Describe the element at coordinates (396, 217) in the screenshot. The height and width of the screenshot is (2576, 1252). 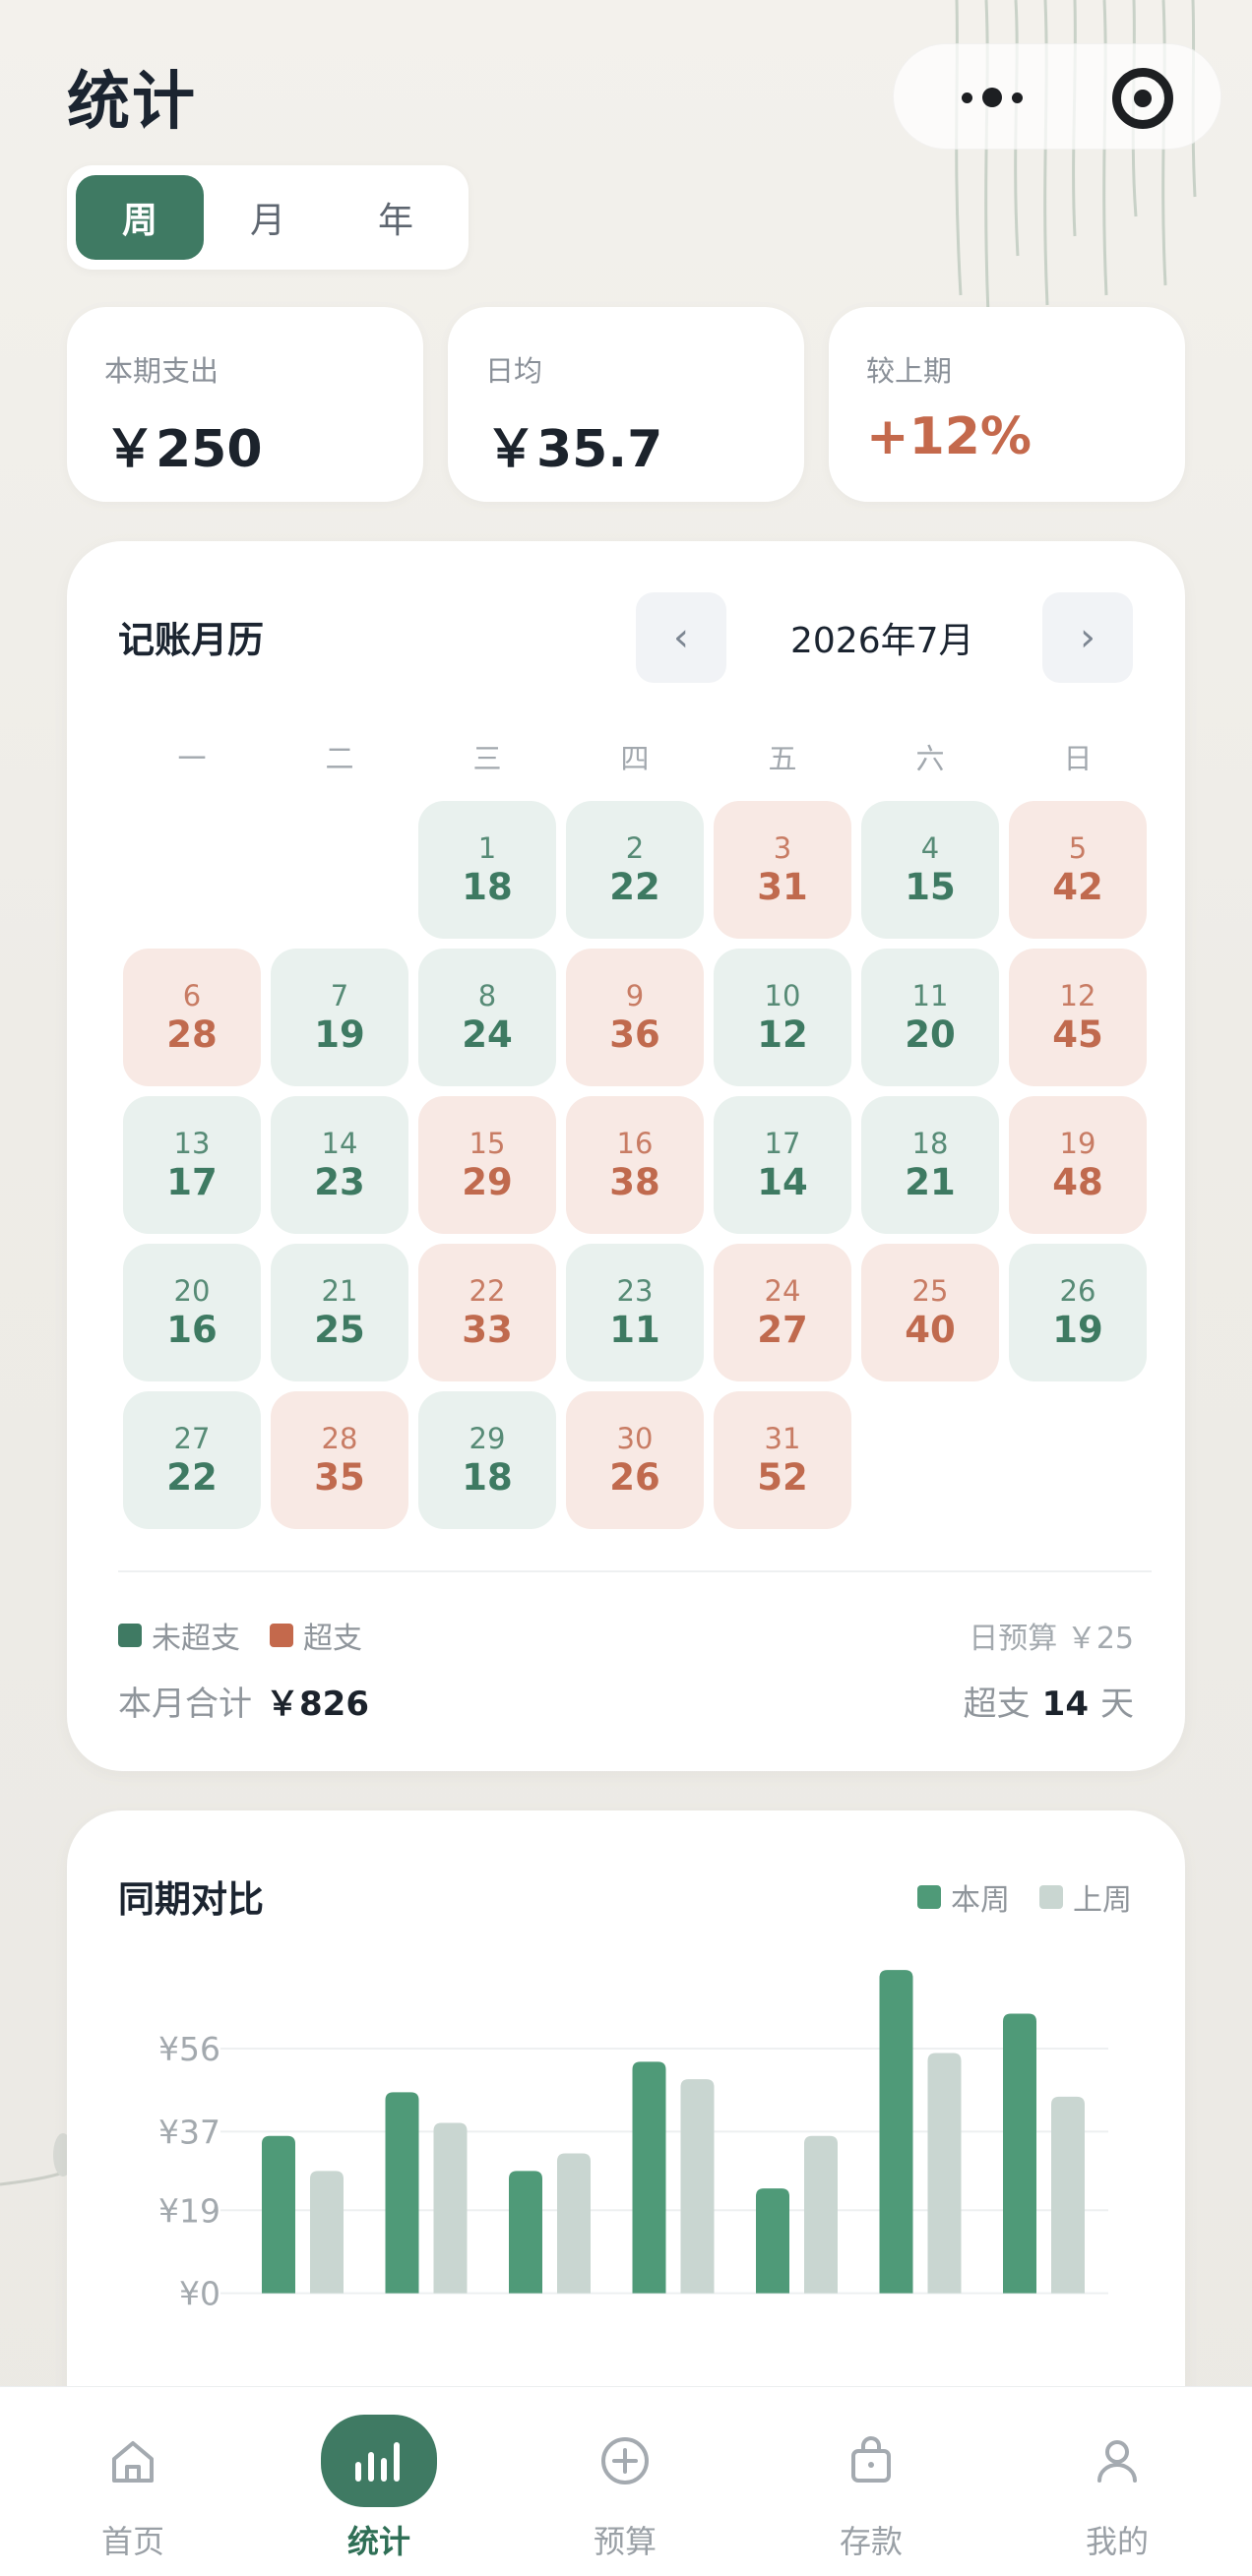
I see `tab-year: 年` at that location.